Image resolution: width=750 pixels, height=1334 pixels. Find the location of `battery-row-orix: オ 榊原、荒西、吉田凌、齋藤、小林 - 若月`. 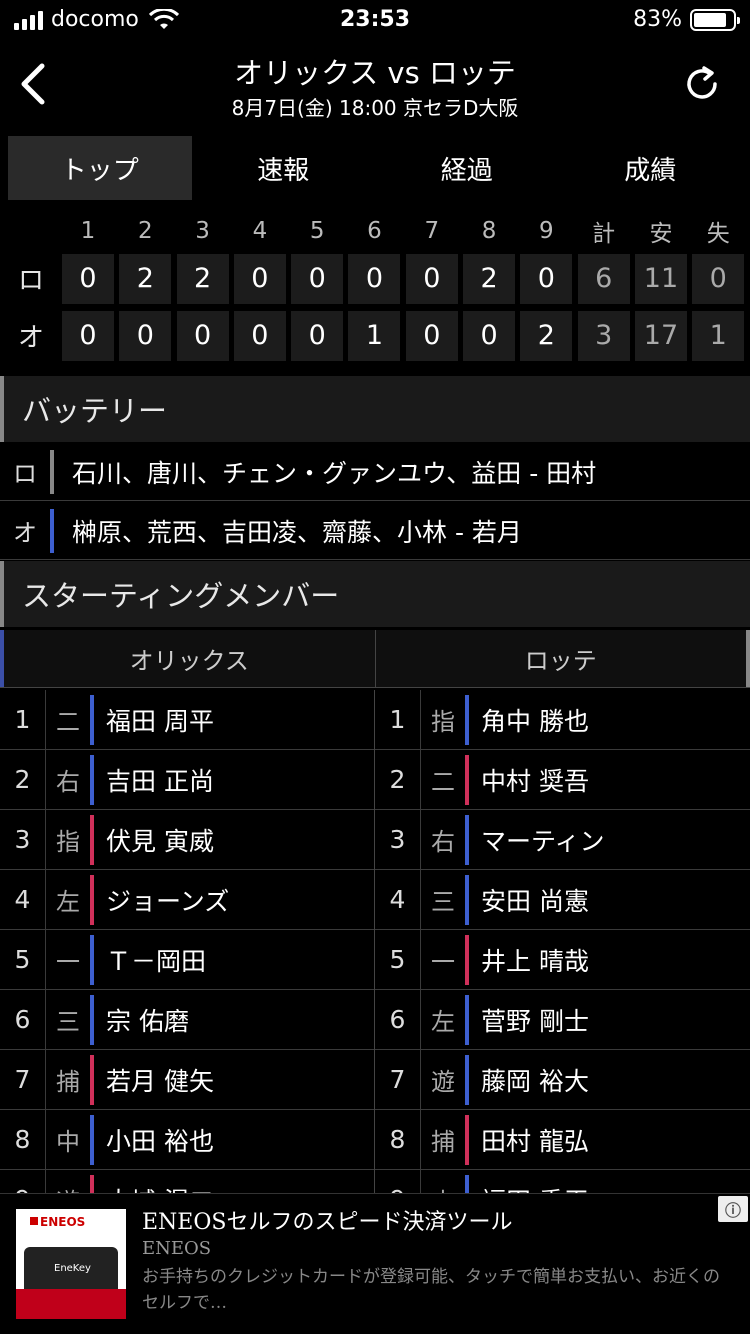

battery-row-orix: オ 榊原、荒西、吉田凌、齋藤、小林 - 若月 is located at coordinates (375, 531).